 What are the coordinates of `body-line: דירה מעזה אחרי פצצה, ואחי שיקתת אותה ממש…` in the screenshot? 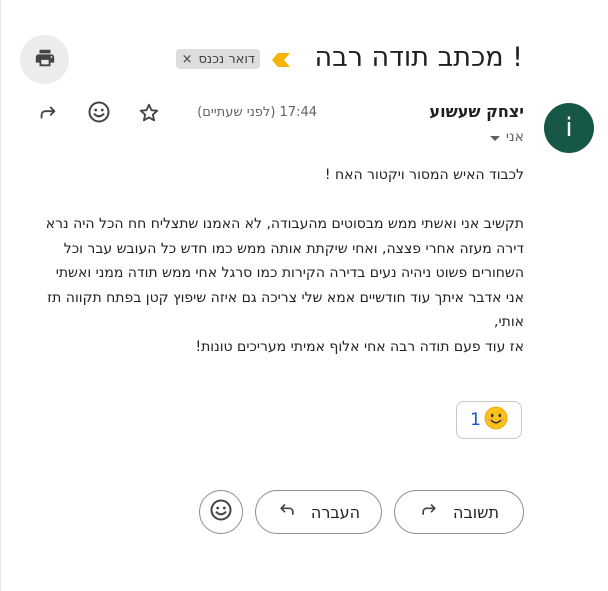 It's located at (293, 248).